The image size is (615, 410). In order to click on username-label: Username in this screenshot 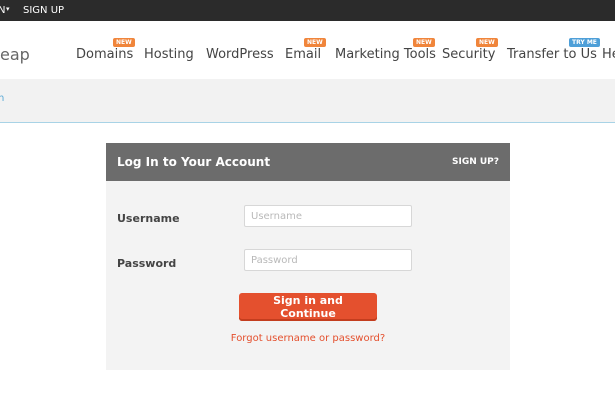, I will do `click(148, 218)`.